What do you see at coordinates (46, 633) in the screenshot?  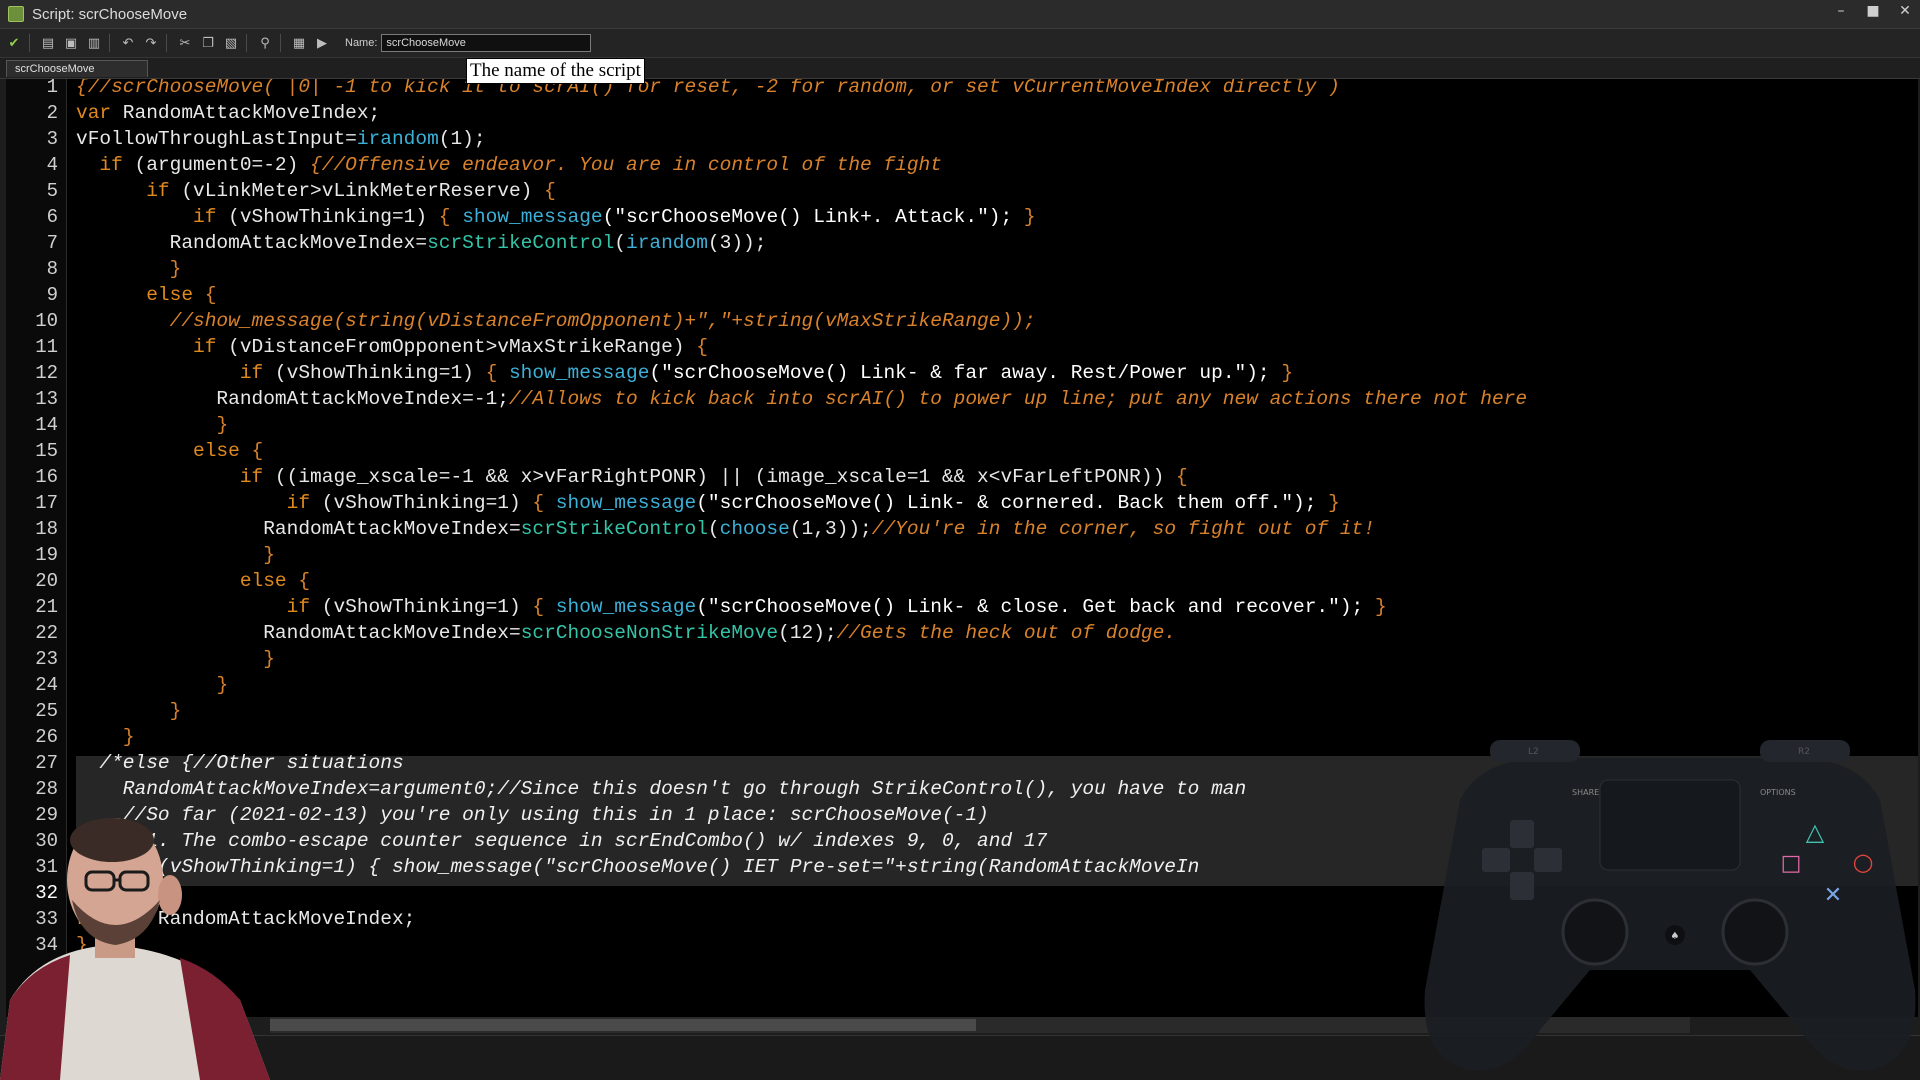 I see `line-number: 22` at bounding box center [46, 633].